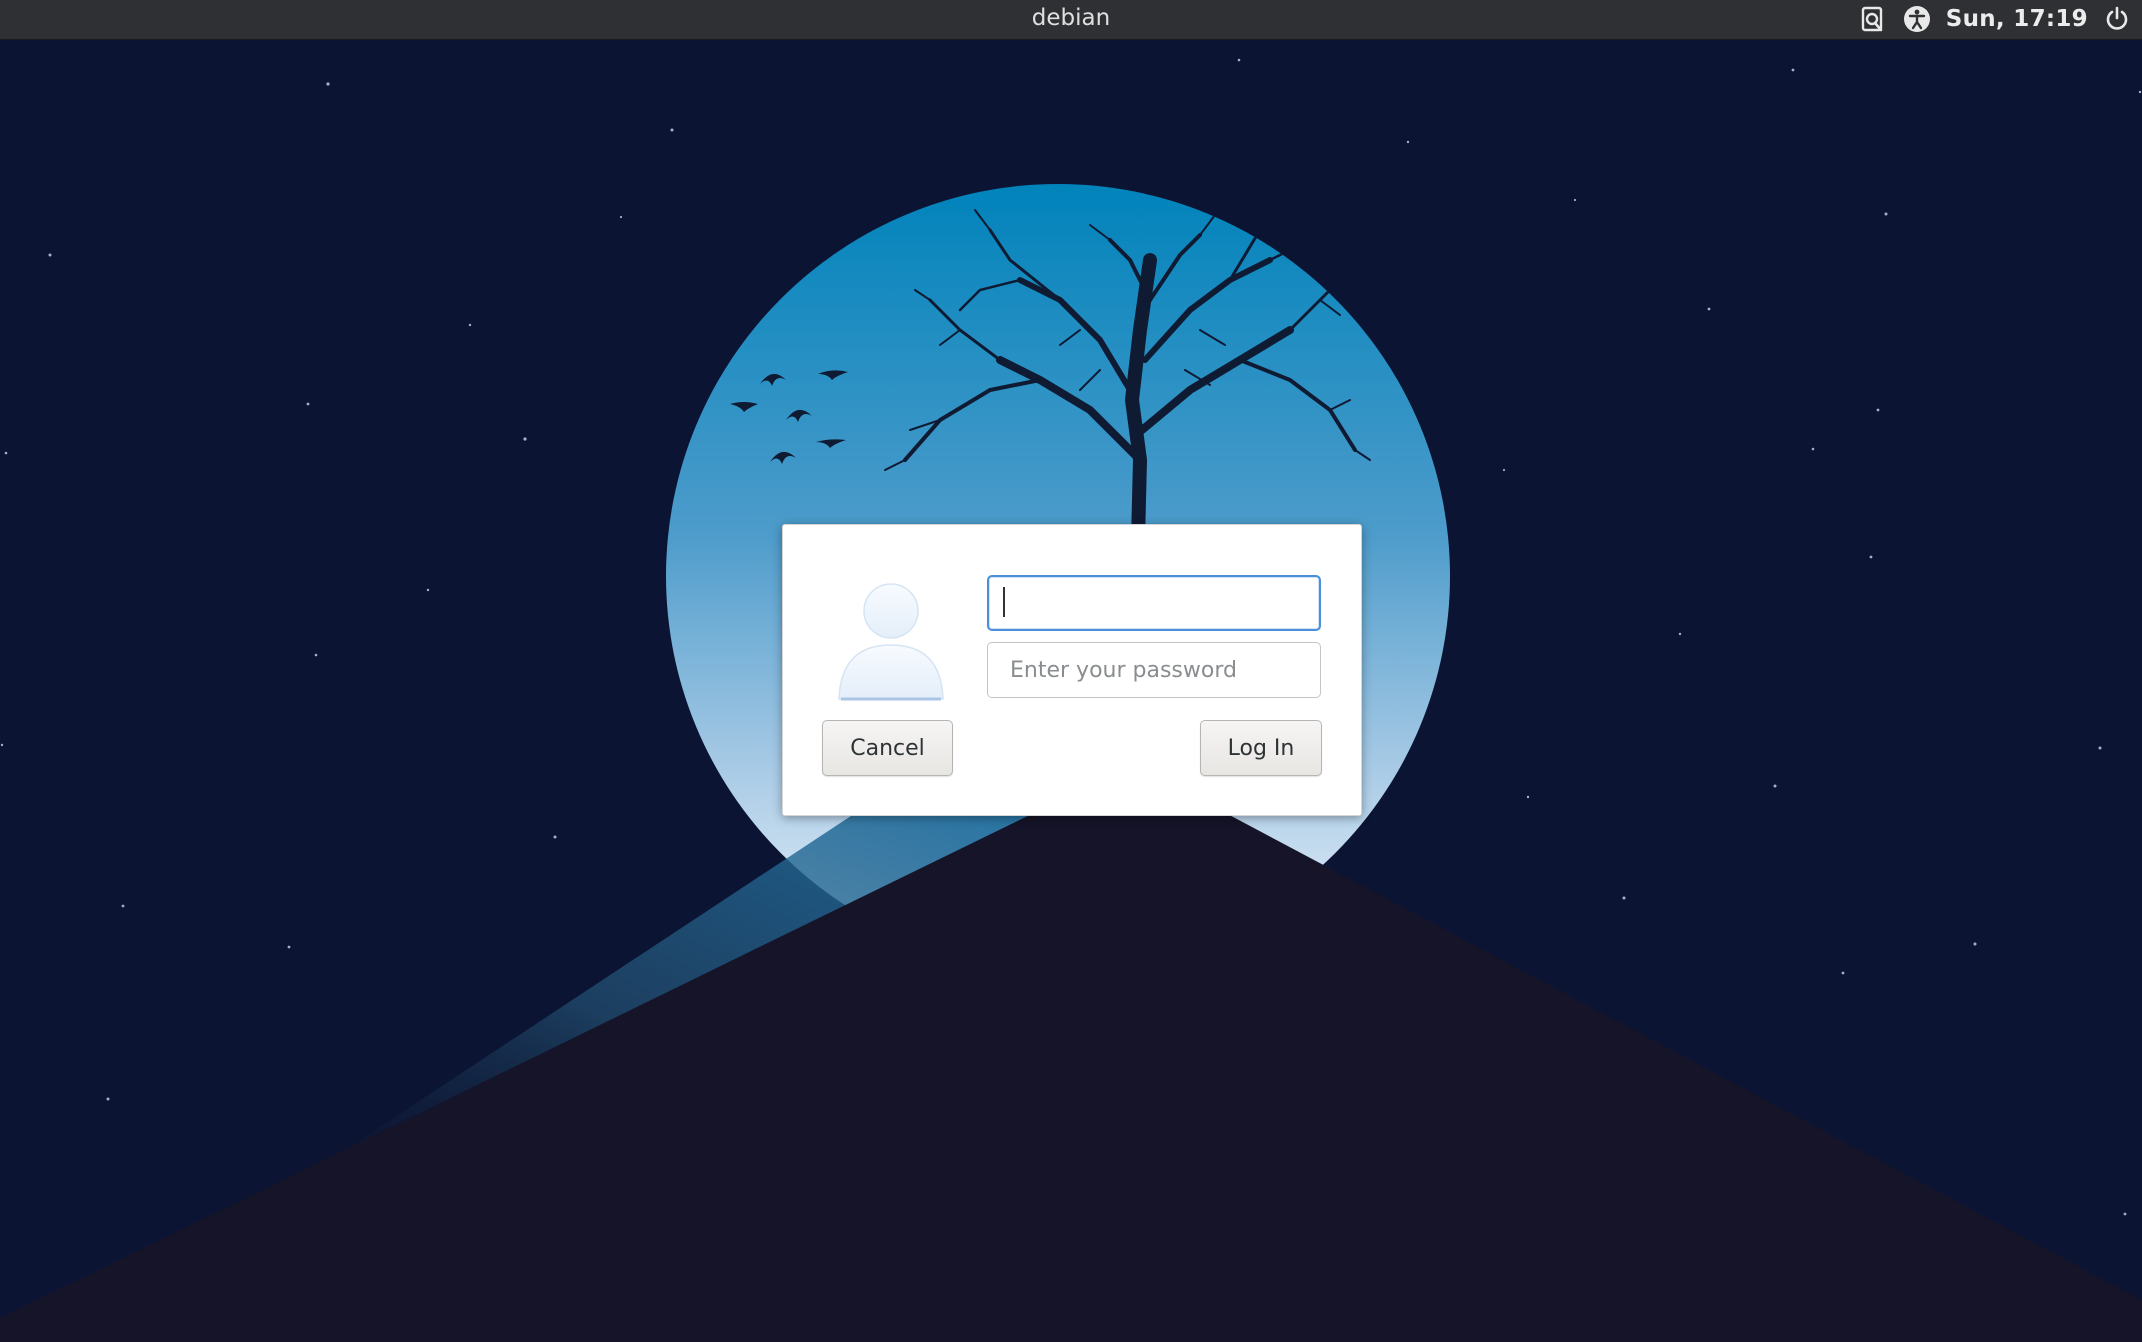  I want to click on text-cursor, so click(1004, 602).